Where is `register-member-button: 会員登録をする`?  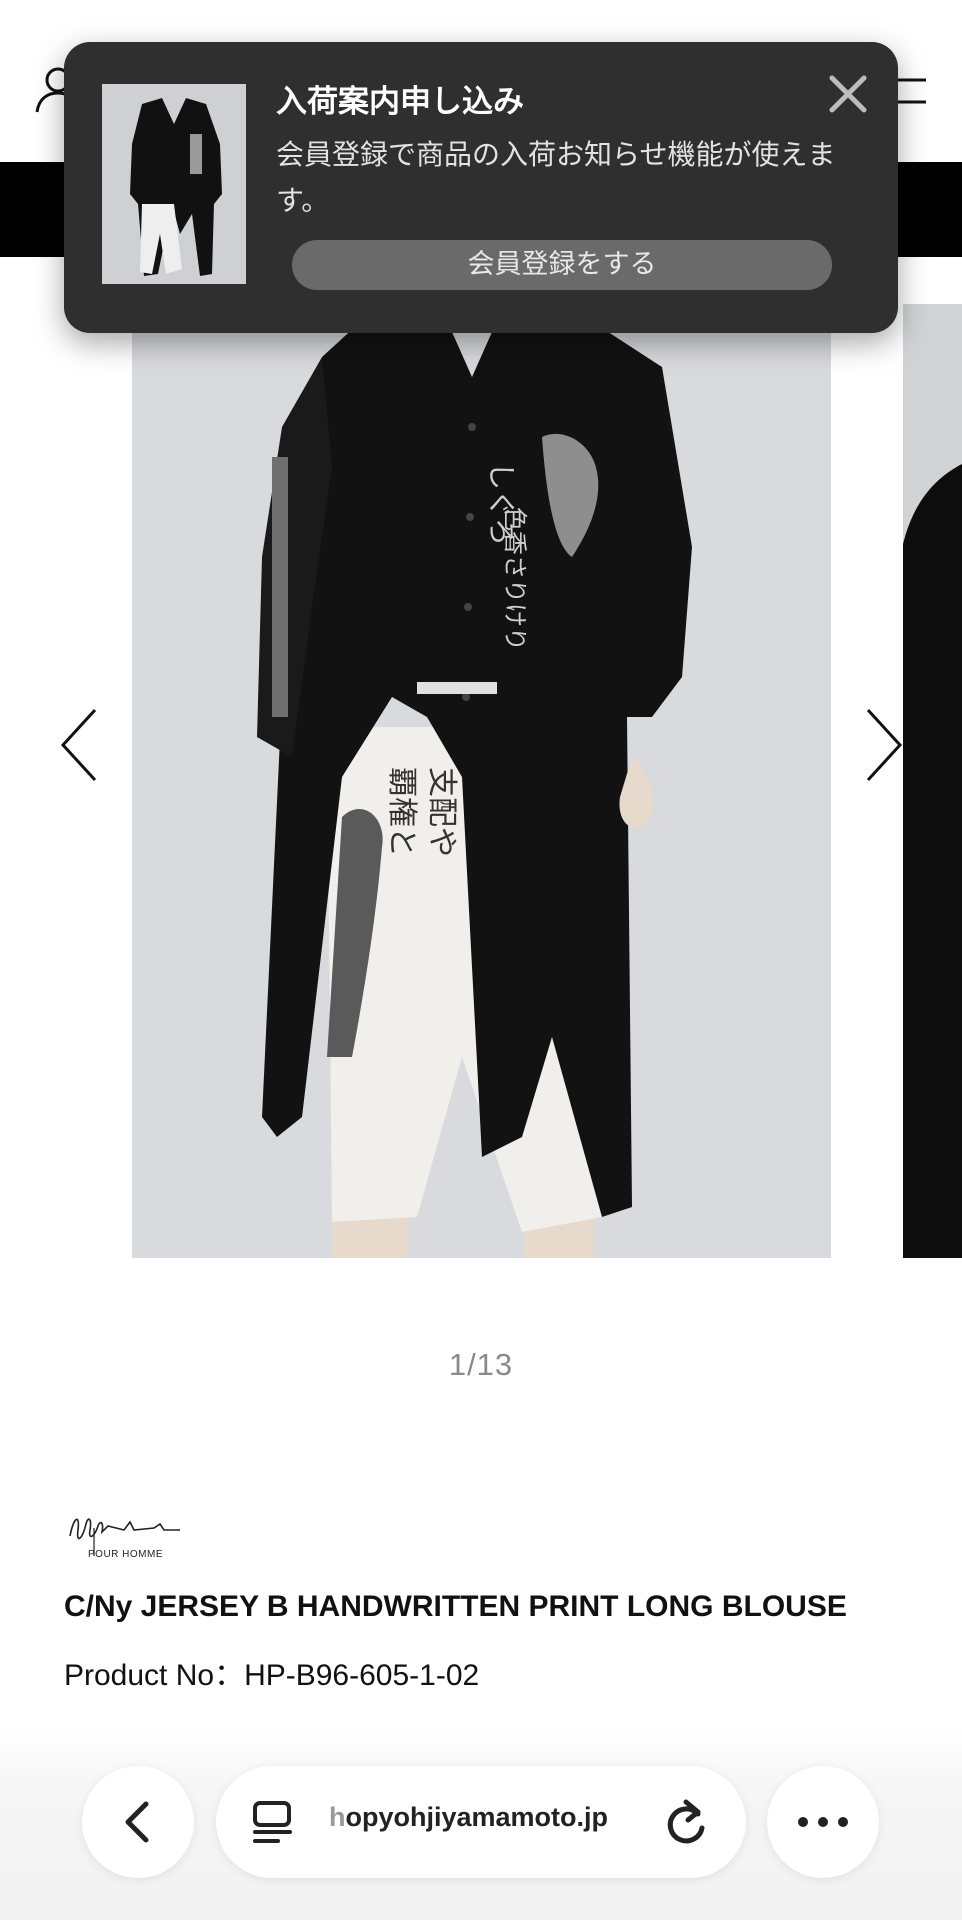 register-member-button: 会員登録をする is located at coordinates (562, 265).